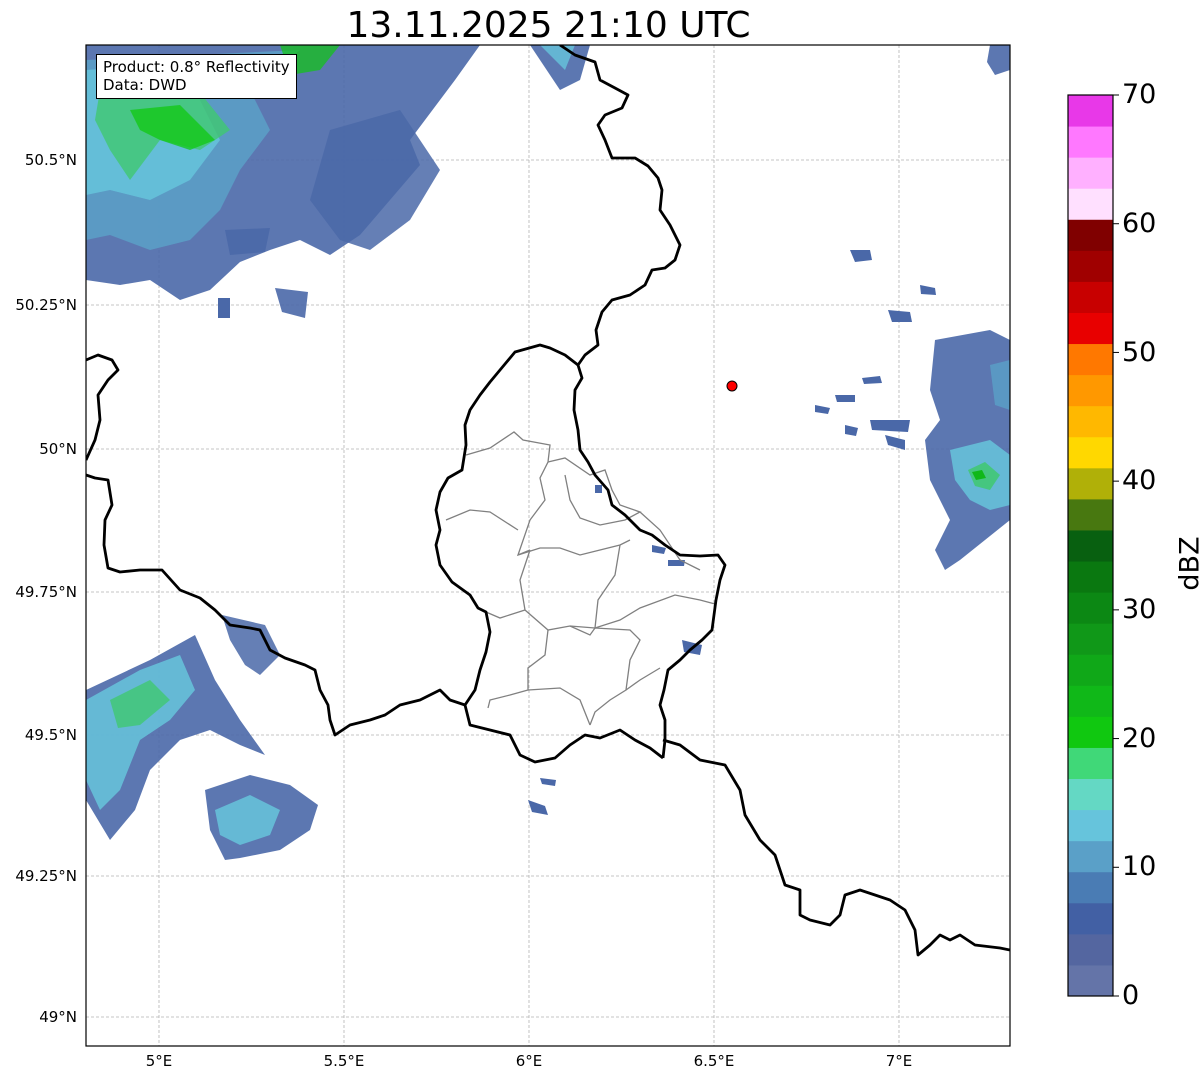 Image resolution: width=1202 pixels, height=1081 pixels. I want to click on lon-label: 6.5°E, so click(714, 1061).